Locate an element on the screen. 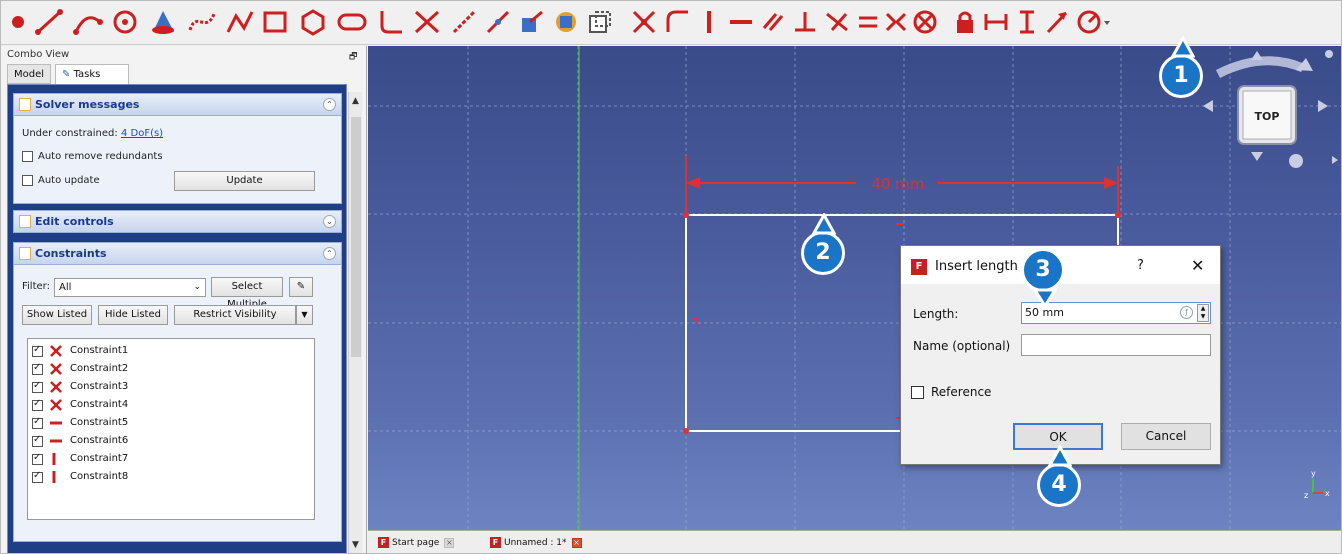 This screenshot has width=1342, height=554. external-geometry-icon is located at coordinates (532, 22).